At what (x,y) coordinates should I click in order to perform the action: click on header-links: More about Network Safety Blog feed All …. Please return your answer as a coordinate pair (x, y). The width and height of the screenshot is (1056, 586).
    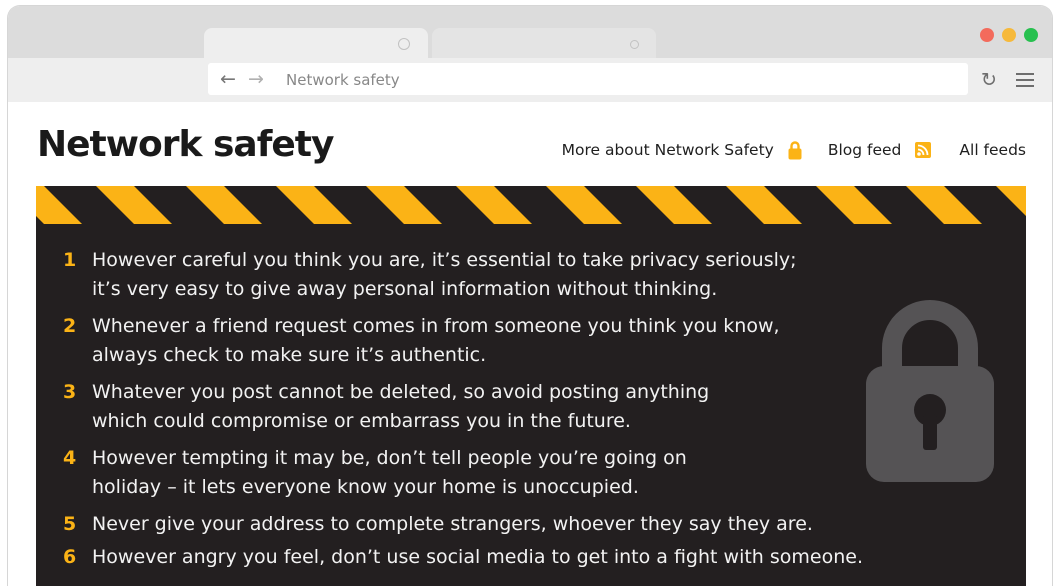
    Looking at the image, I should click on (794, 150).